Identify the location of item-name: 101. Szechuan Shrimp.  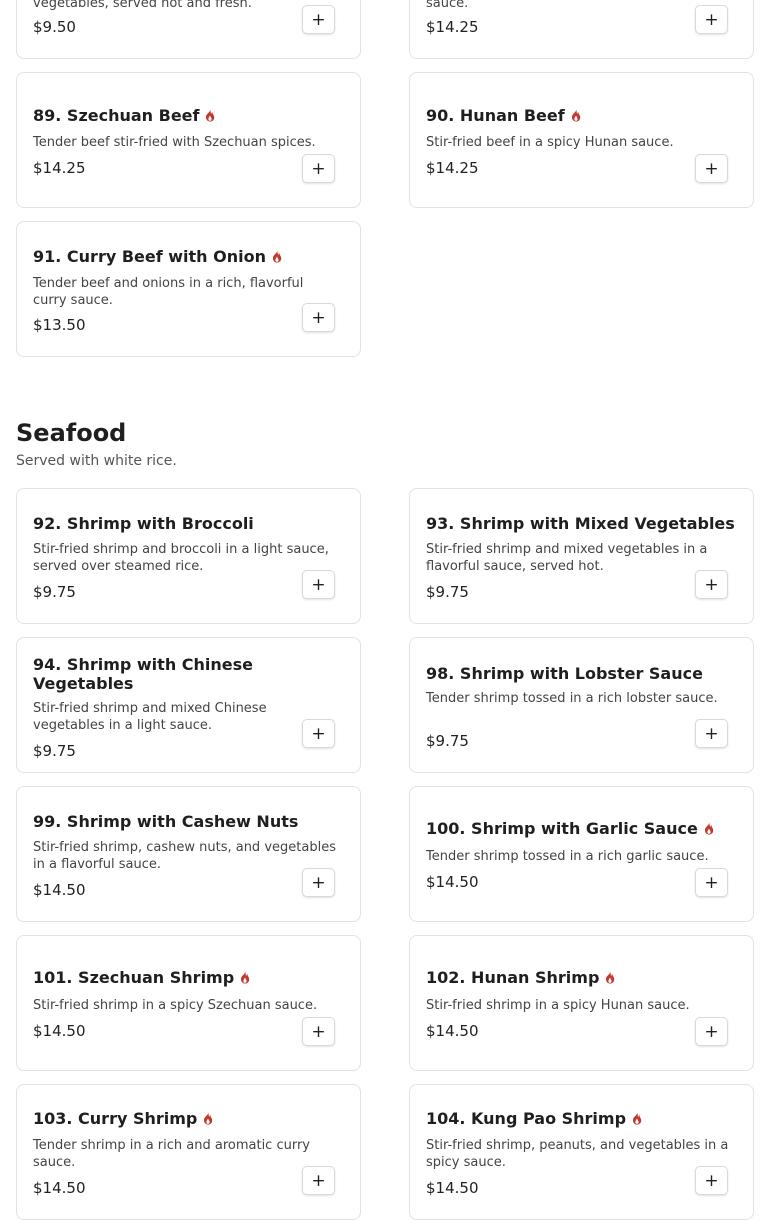
(189, 978).